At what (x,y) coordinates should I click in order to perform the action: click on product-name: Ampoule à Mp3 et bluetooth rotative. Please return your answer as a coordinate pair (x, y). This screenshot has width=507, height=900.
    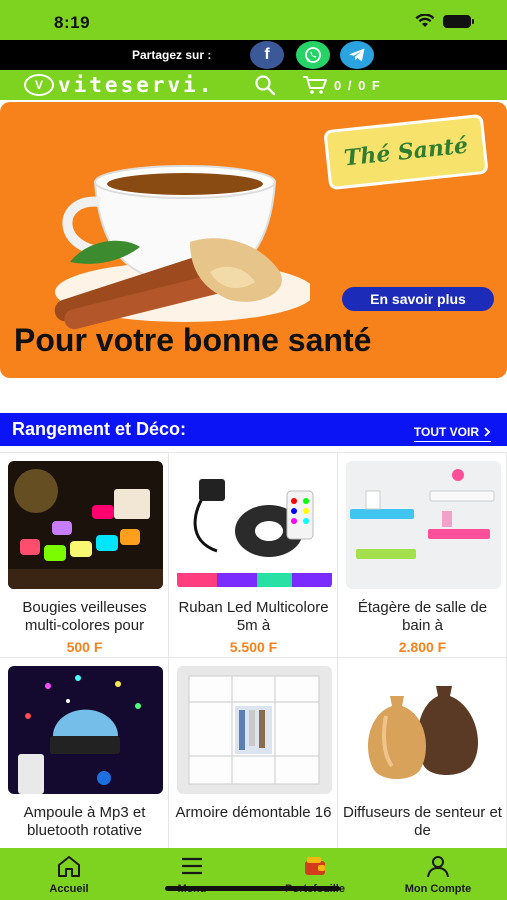
    Looking at the image, I should click on (84, 821).